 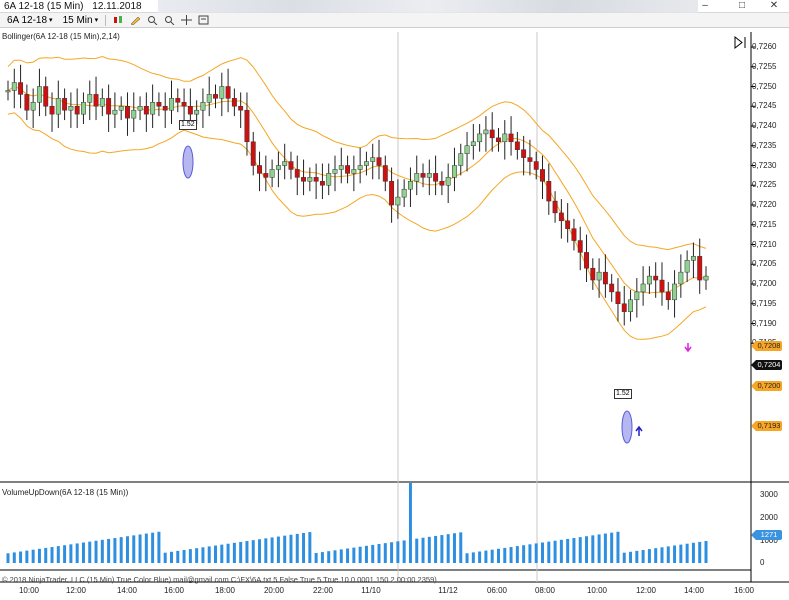 What do you see at coordinates (764, 244) in the screenshot?
I see `price-tick-label: 0,7210` at bounding box center [764, 244].